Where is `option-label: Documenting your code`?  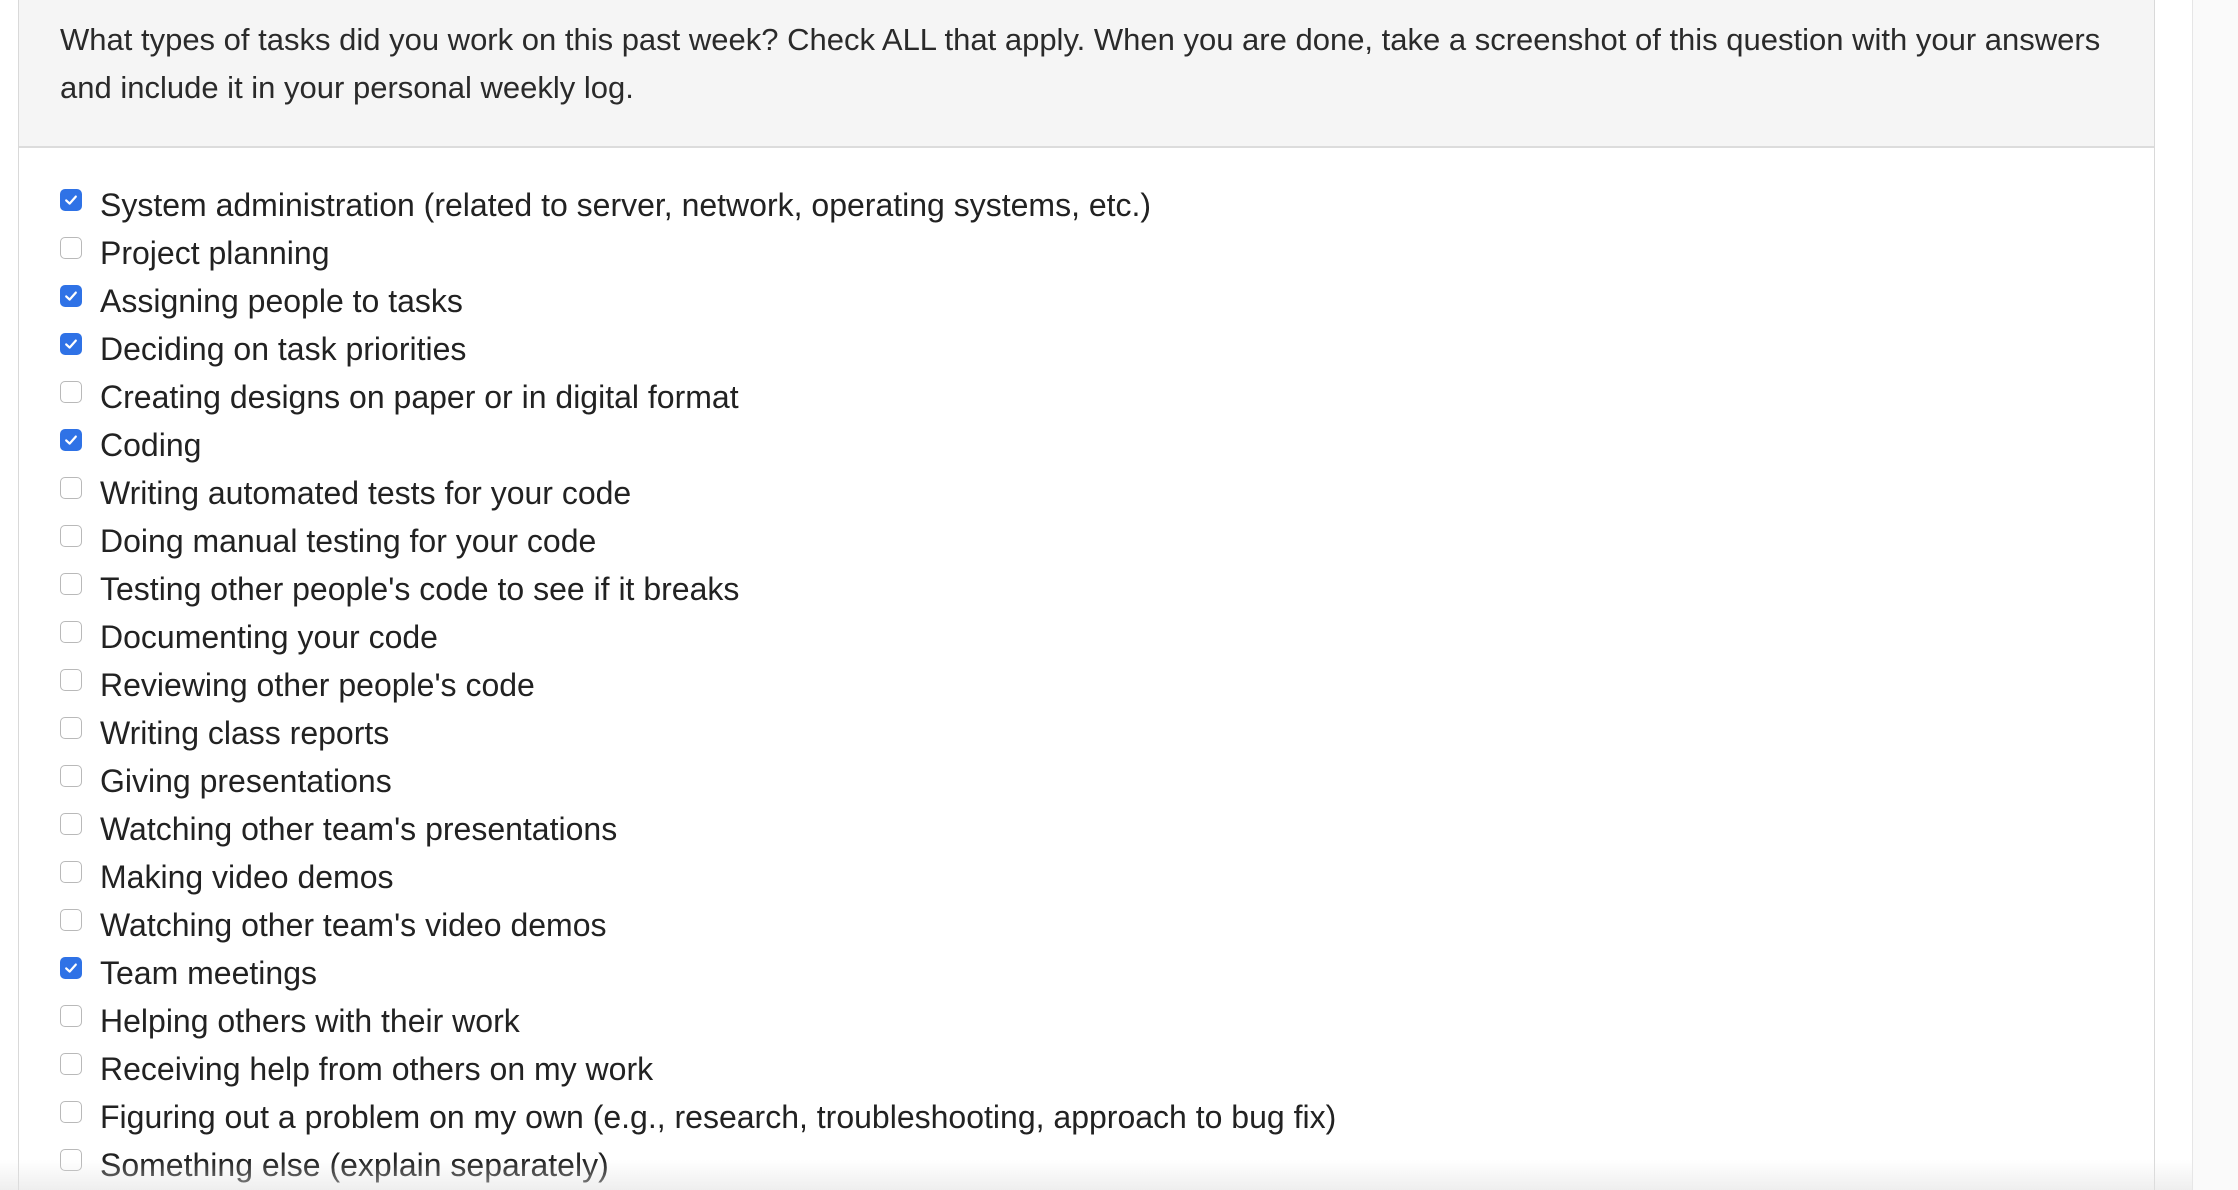 option-label: Documenting your code is located at coordinates (269, 636).